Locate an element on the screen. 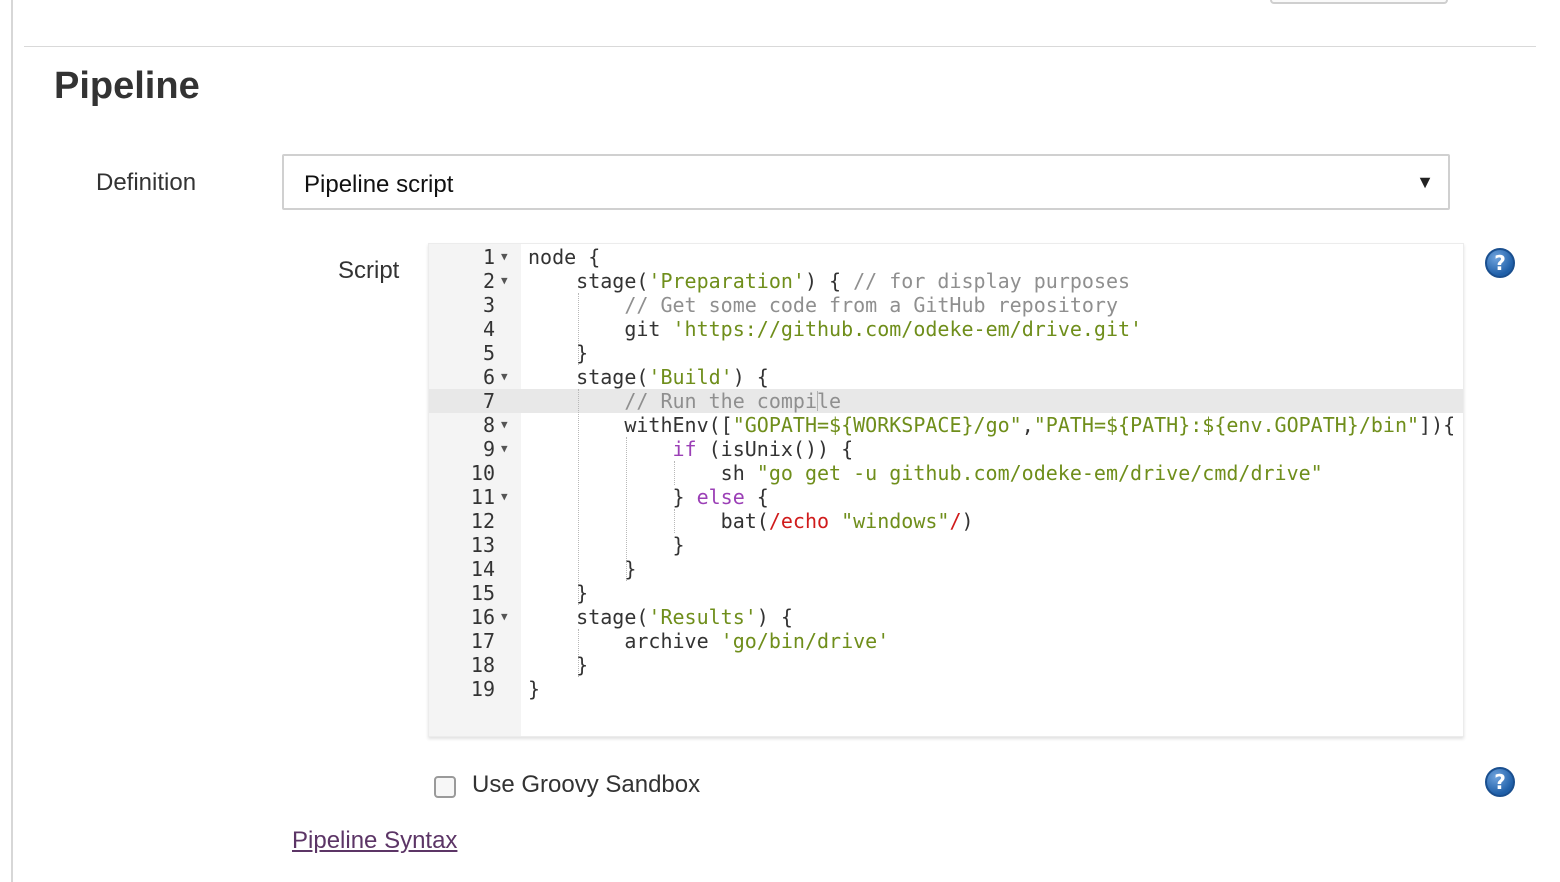  line-number: 19 is located at coordinates (482, 689).